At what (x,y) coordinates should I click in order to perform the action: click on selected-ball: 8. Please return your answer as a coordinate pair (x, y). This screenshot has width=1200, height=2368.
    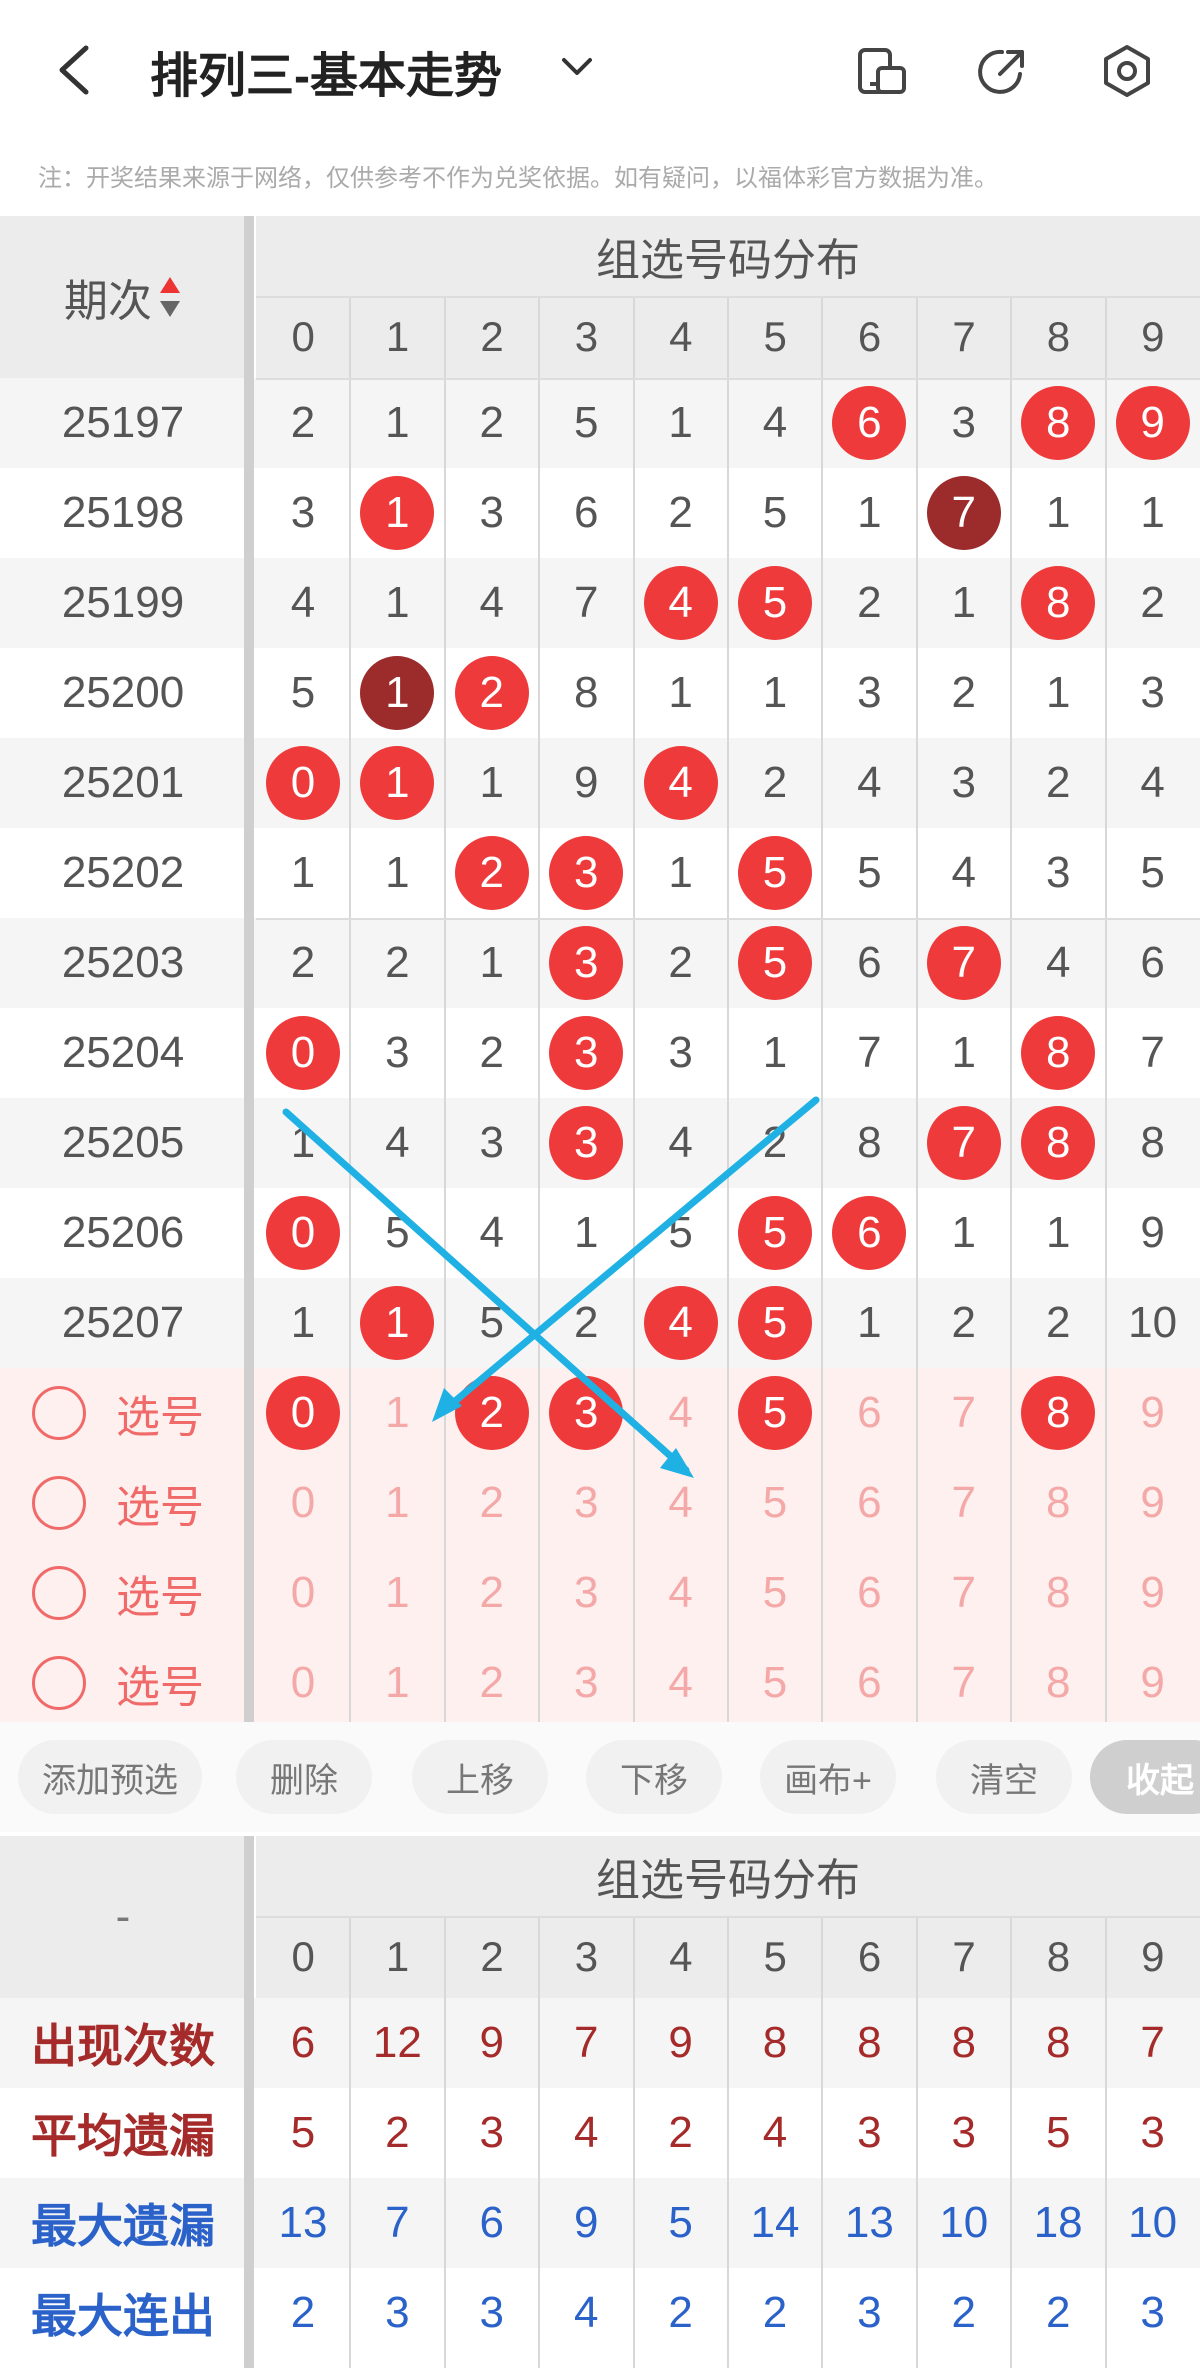
    Looking at the image, I should click on (1058, 1413).